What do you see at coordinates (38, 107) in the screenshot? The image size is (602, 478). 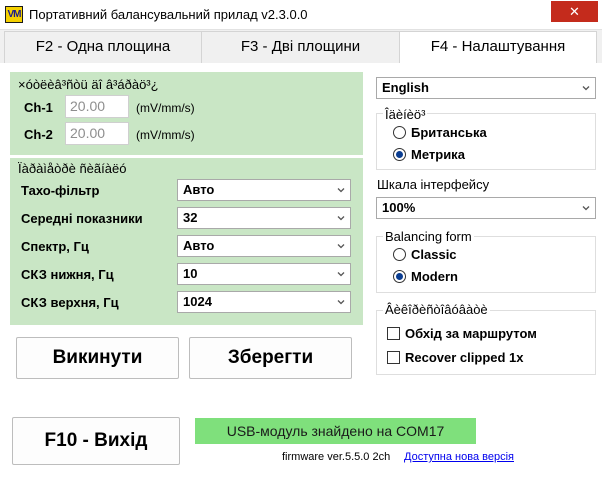 I see `ch1-label: Ch-1` at bounding box center [38, 107].